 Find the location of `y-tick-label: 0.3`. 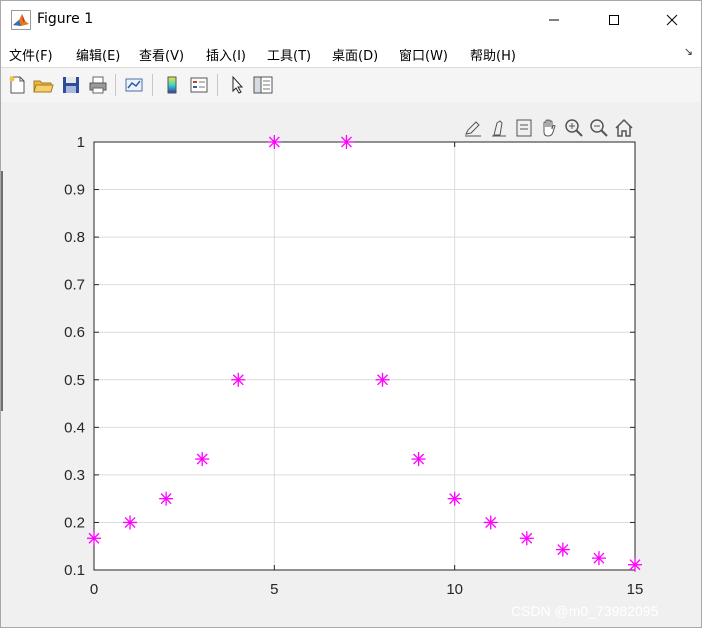

y-tick-label: 0.3 is located at coordinates (74, 475).